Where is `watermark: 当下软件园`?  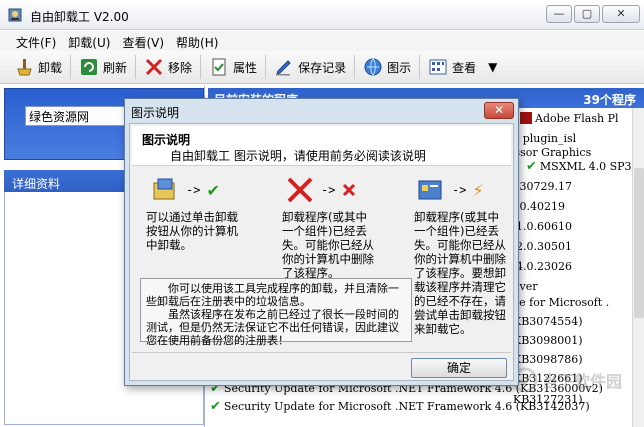
watermark: 当下软件园 is located at coordinates (572, 380).